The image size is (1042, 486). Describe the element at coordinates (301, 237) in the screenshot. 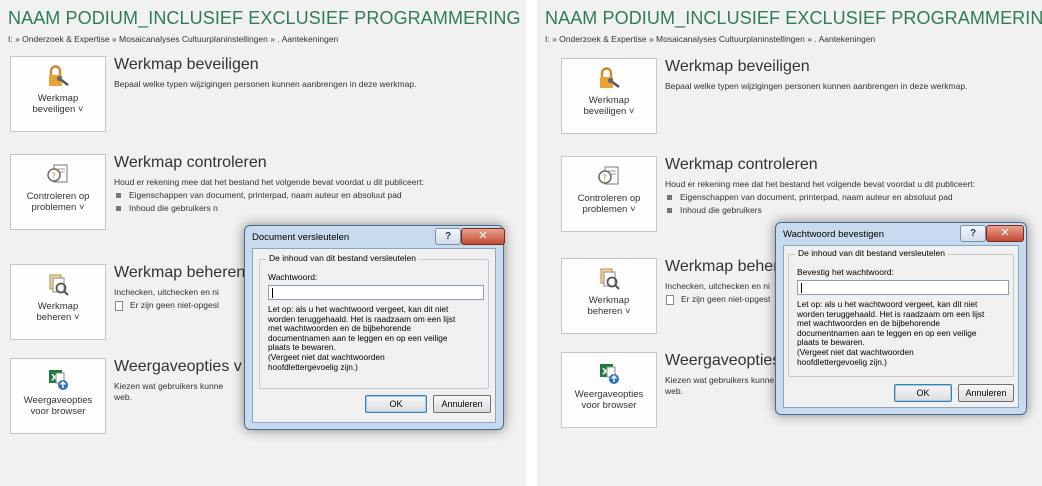

I see `dialog-title: Document versleutelen` at that location.